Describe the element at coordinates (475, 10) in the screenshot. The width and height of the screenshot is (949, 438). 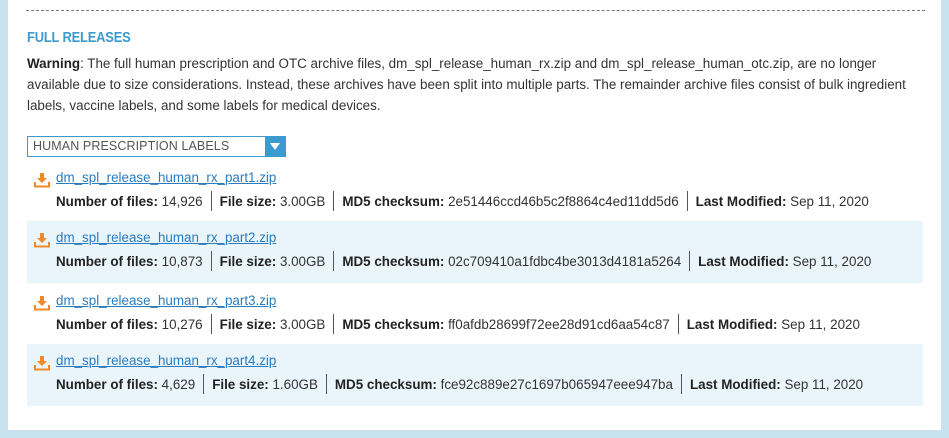
I see `section-divider` at that location.